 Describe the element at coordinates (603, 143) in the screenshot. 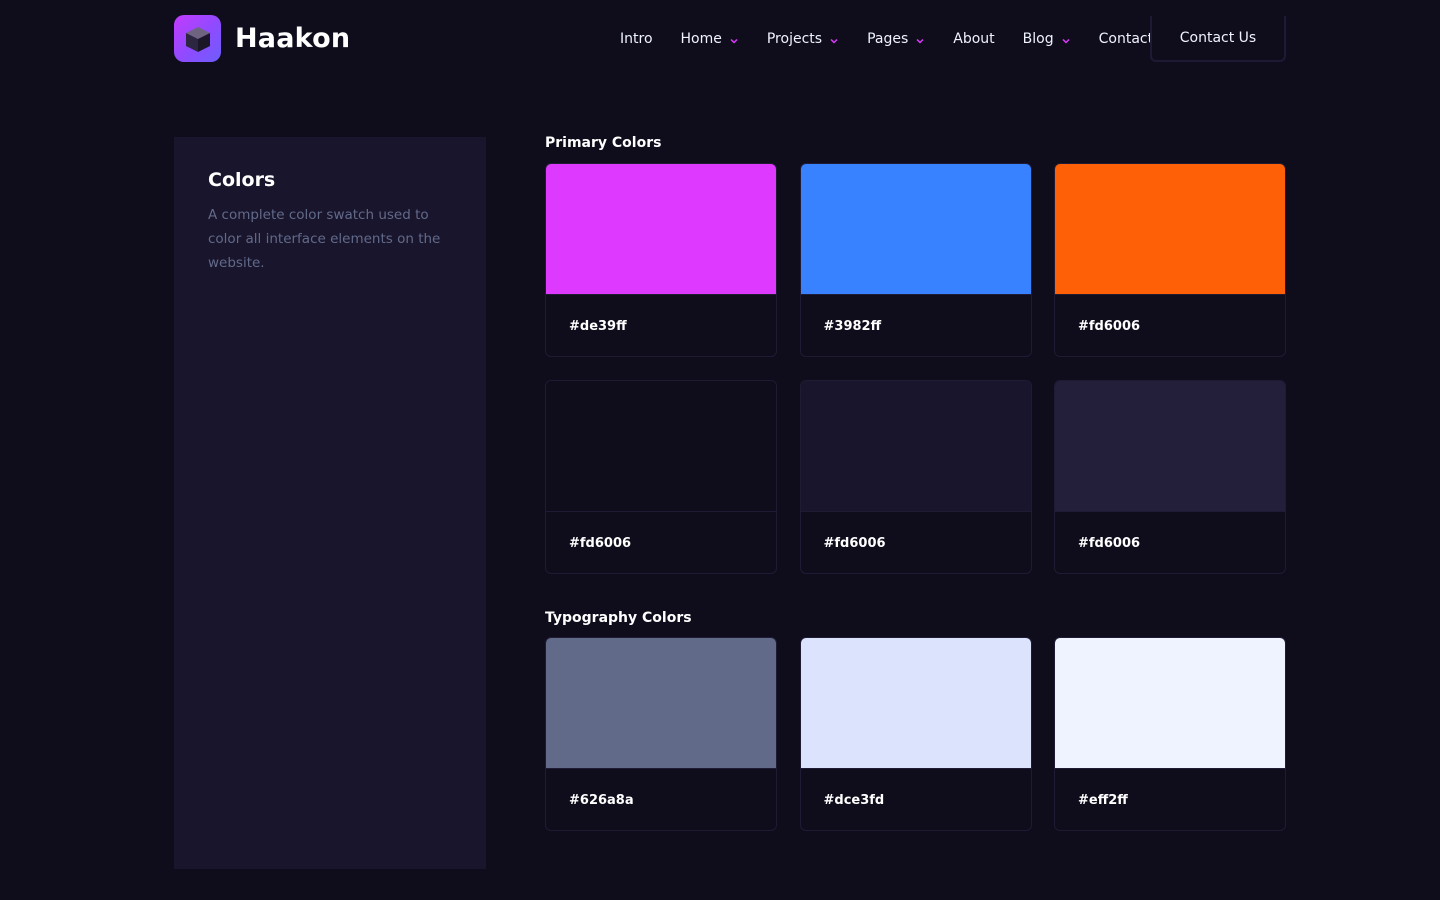

I see `primary-colors-heading: Primary Colors` at that location.